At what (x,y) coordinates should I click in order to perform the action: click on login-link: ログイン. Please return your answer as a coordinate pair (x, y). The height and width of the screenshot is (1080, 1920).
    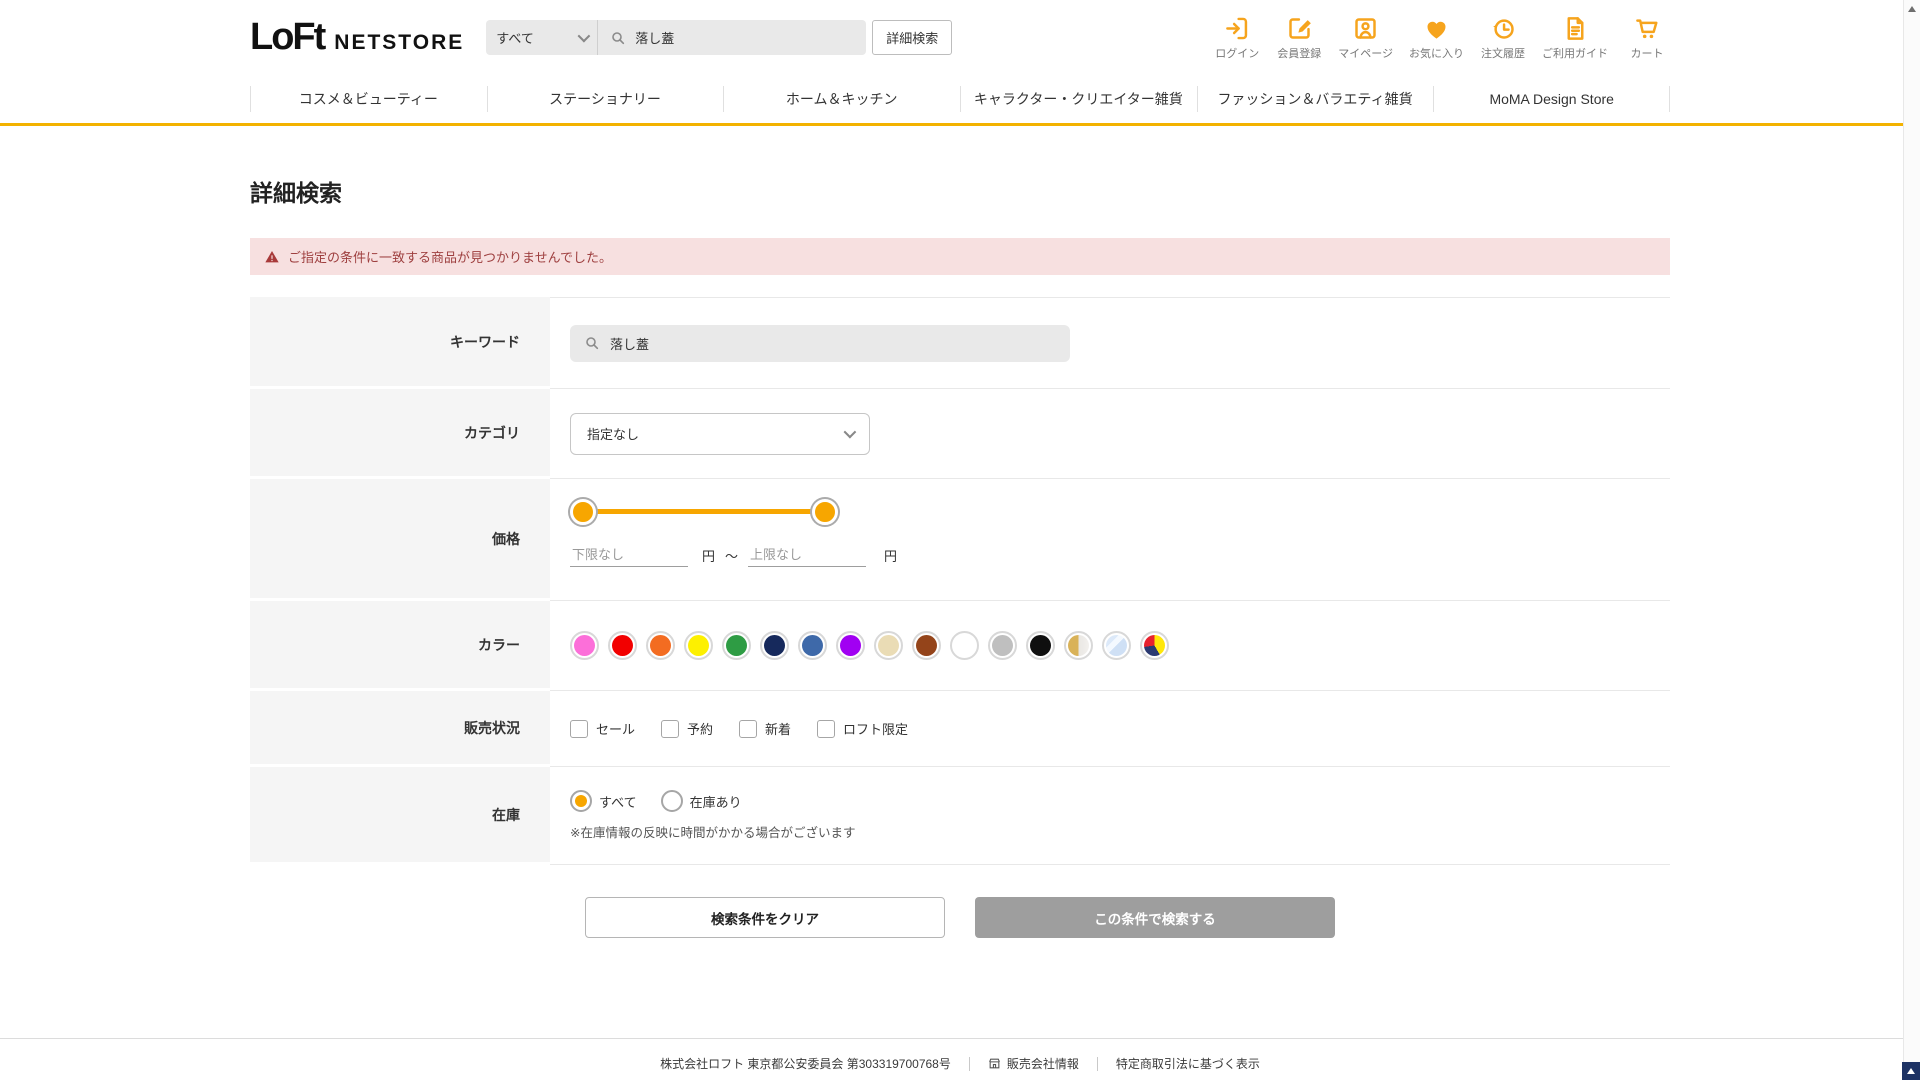
    Looking at the image, I should click on (1237, 38).